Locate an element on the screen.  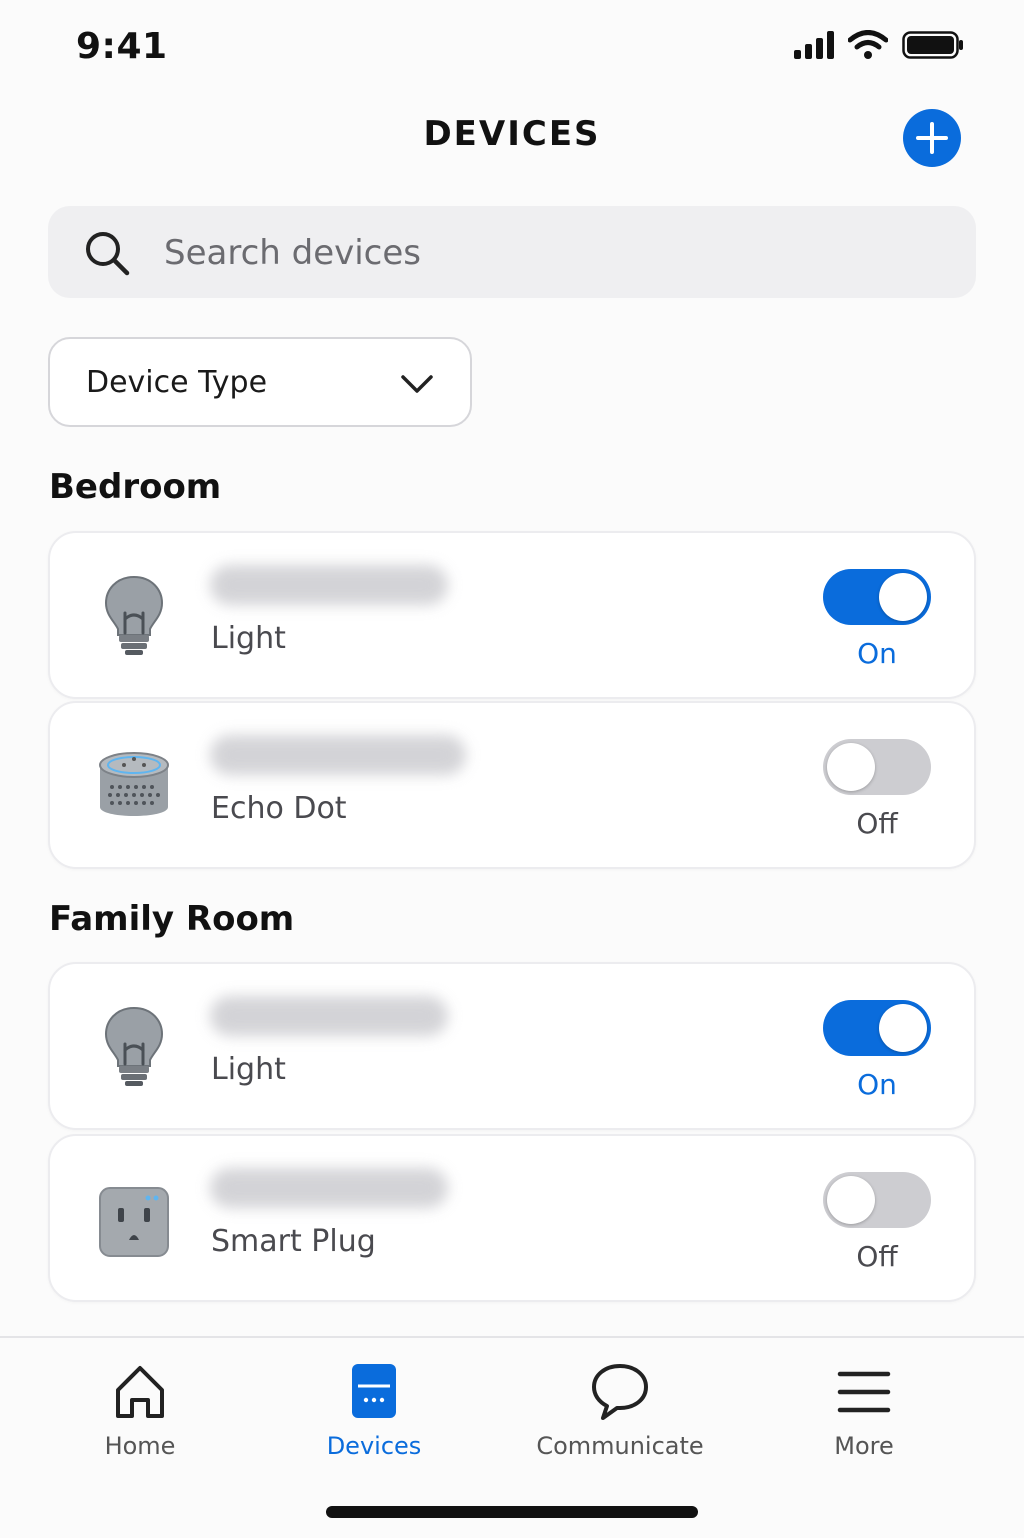
plus-icon is located at coordinates (932, 138).